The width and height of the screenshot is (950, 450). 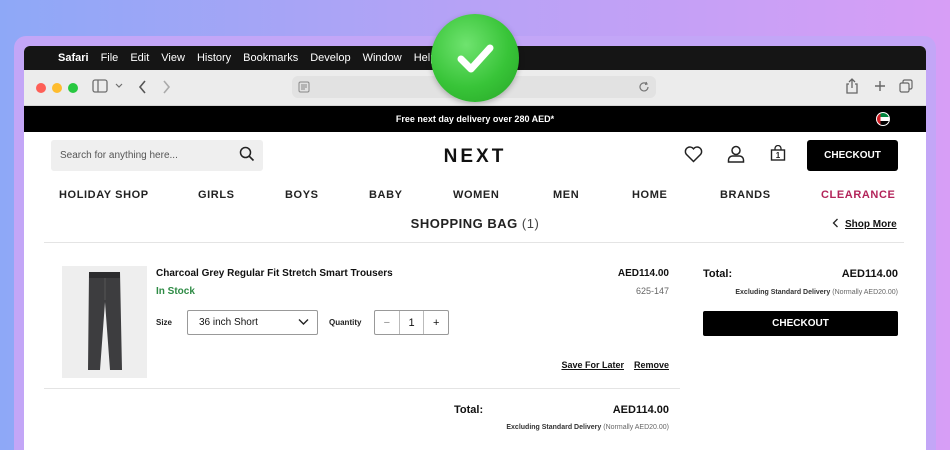 I want to click on checkmark-icon, so click(x=475, y=58).